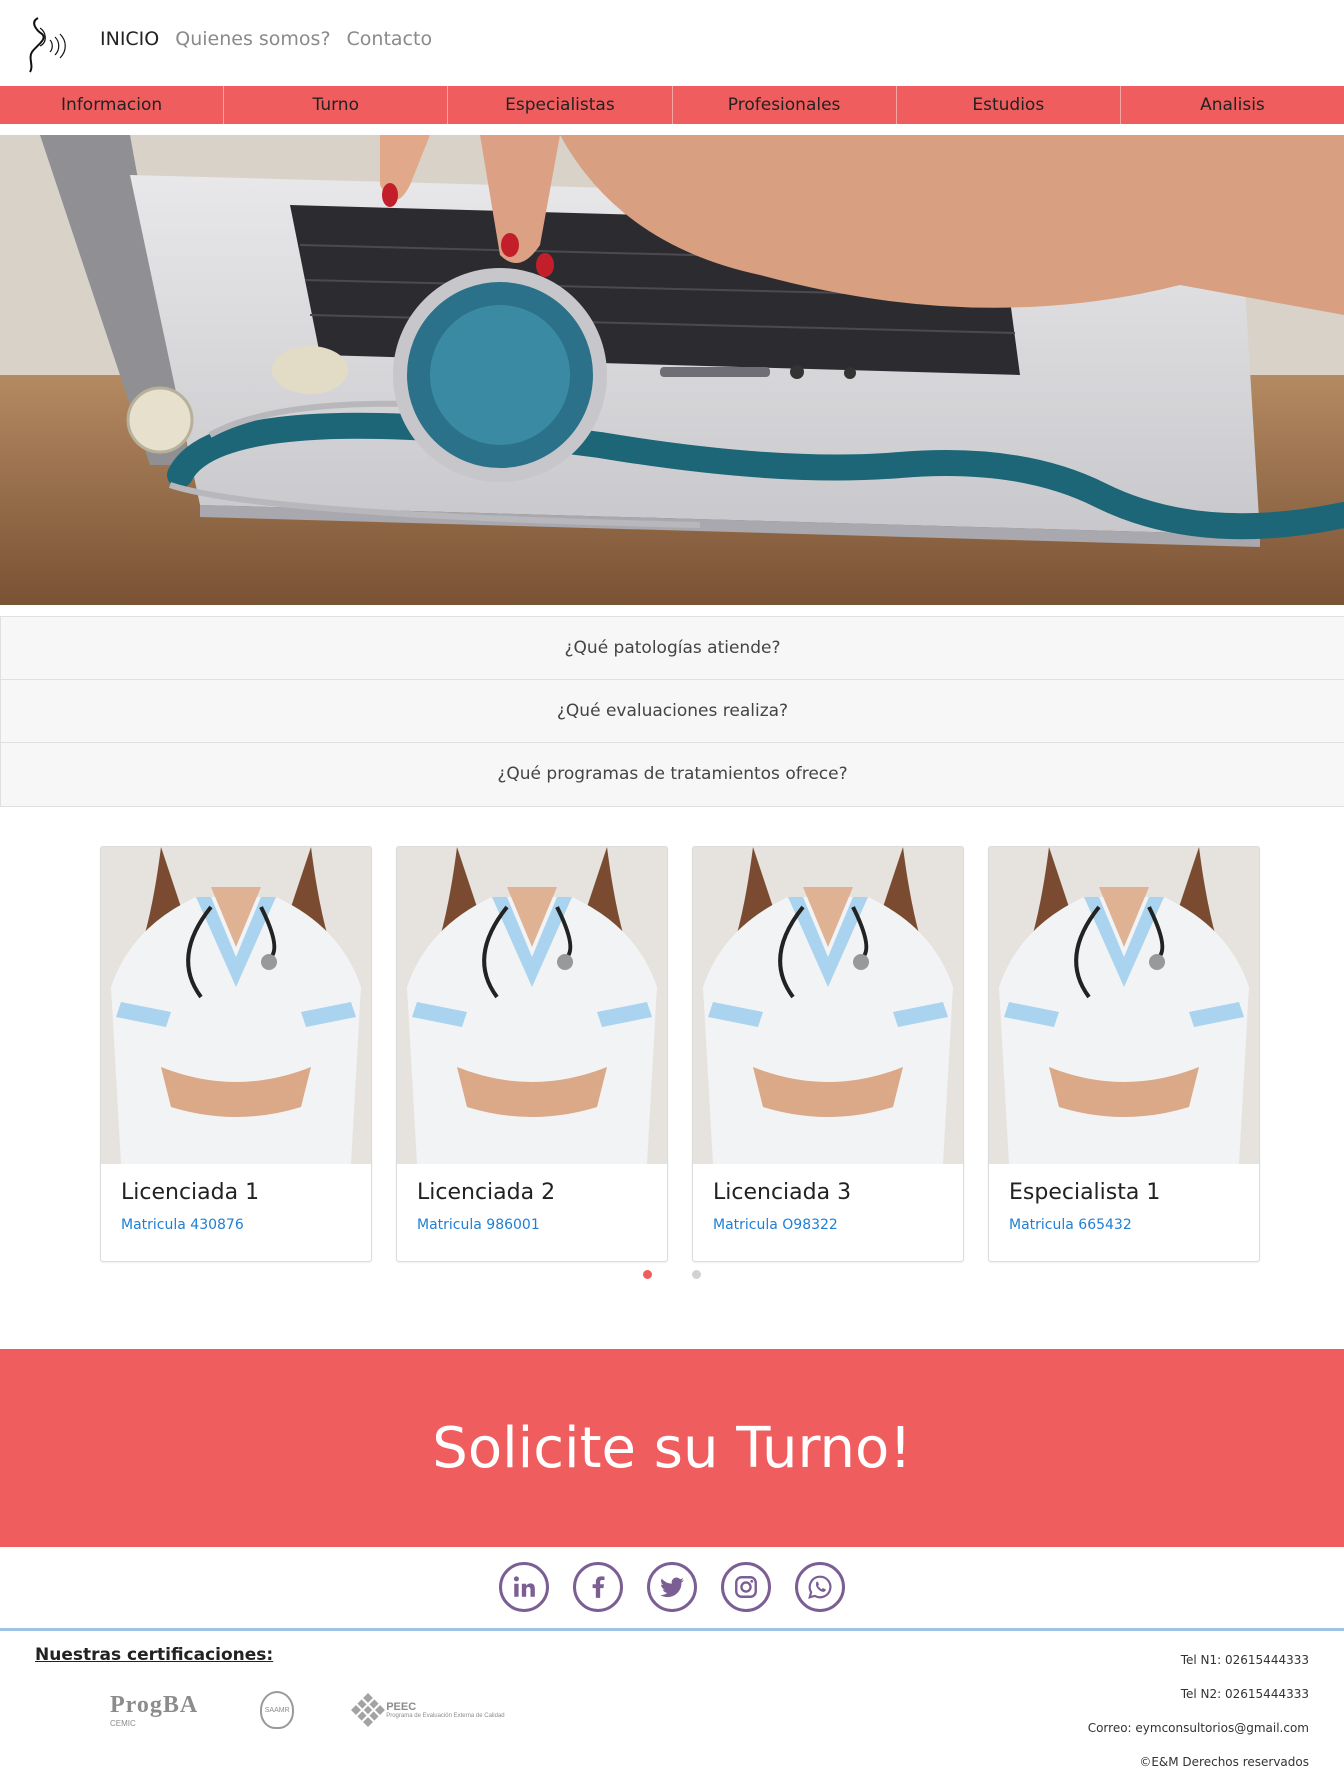  Describe the element at coordinates (672, 648) in the screenshot. I see `faq-patologias: ¿Qué patologías atiende?` at that location.